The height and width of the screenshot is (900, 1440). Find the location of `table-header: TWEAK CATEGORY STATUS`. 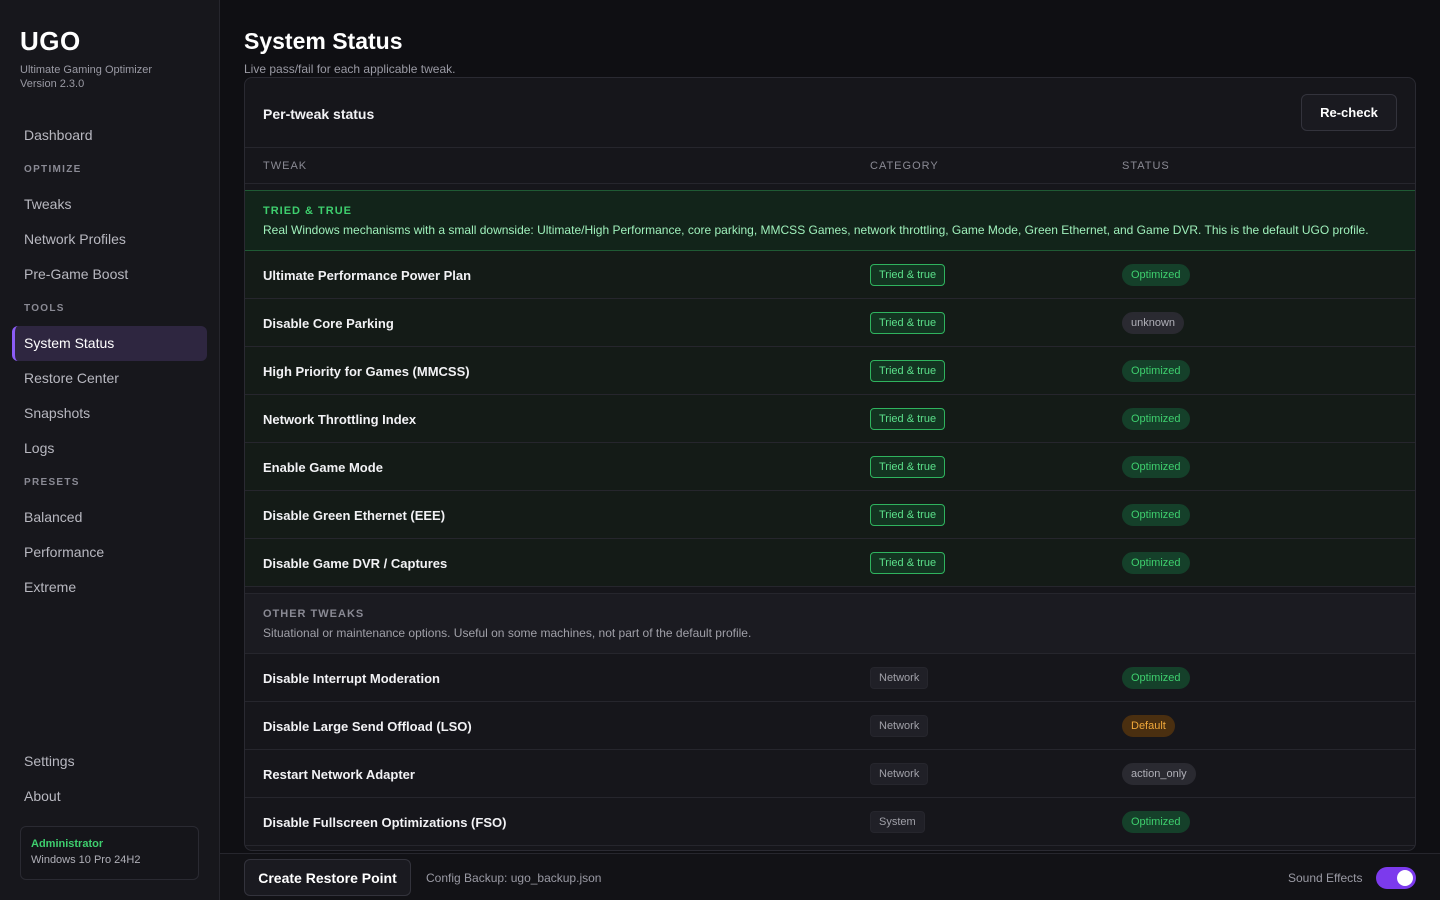

table-header: TWEAK CATEGORY STATUS is located at coordinates (830, 166).